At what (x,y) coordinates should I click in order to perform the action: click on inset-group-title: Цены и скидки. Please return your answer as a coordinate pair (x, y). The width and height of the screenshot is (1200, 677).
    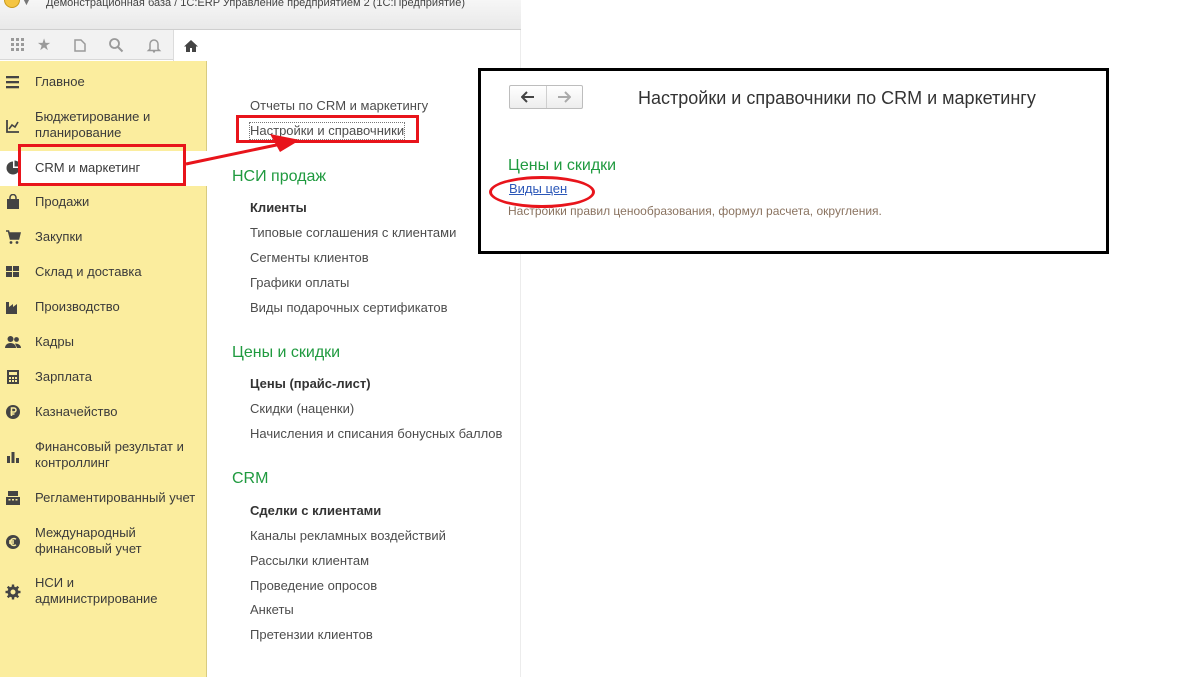
    Looking at the image, I should click on (562, 165).